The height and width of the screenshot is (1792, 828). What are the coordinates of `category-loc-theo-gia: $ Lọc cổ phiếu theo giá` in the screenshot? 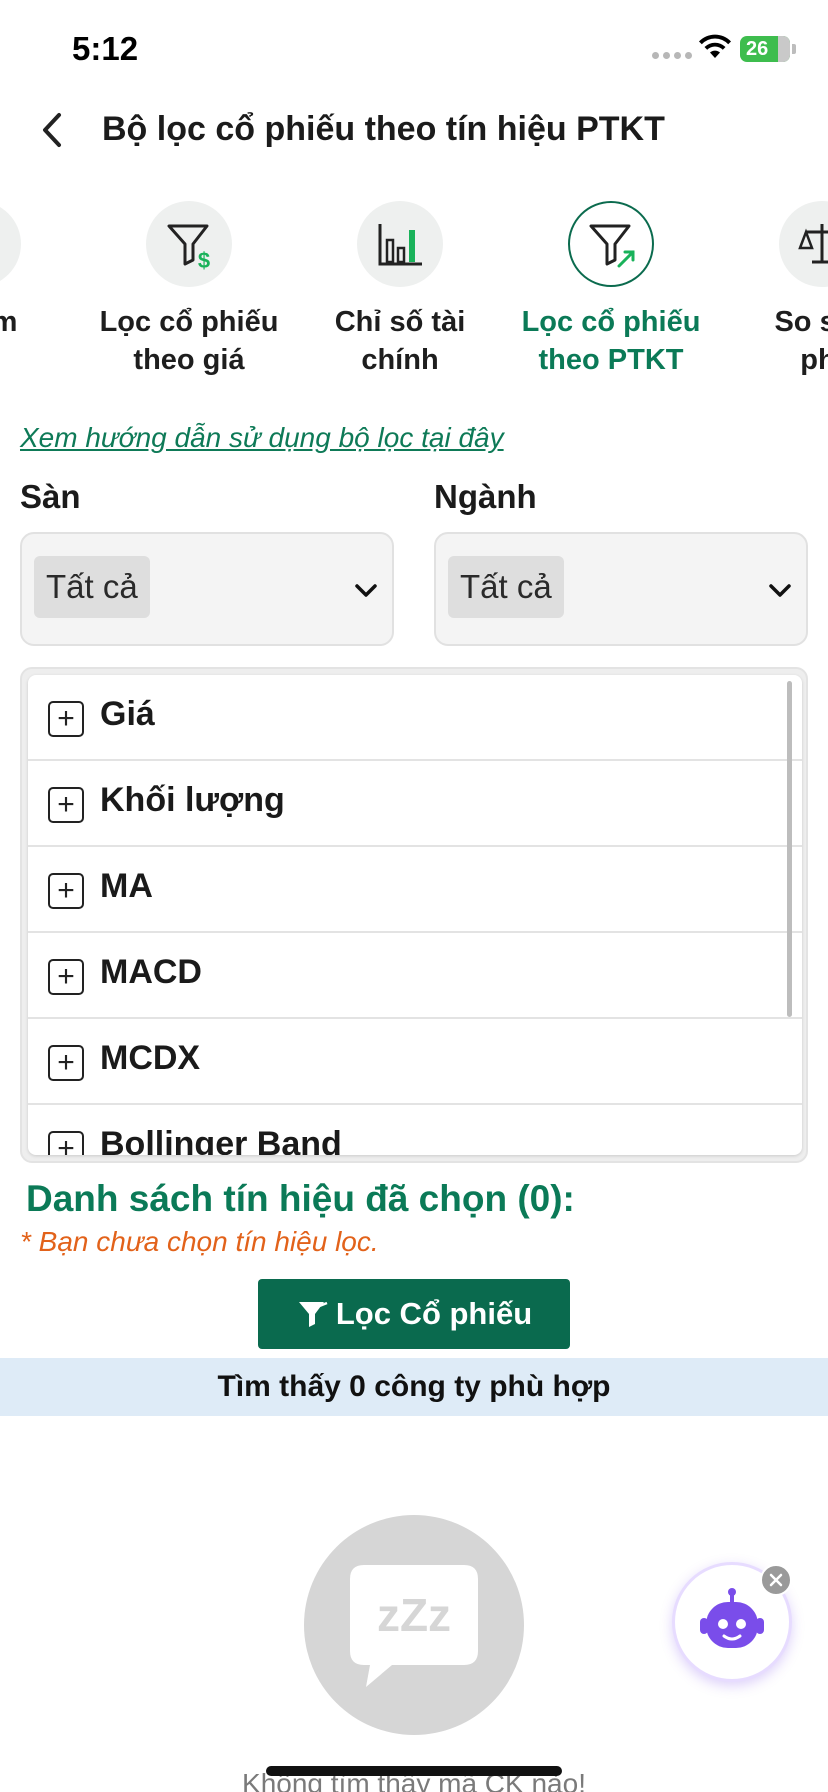 It's located at (189, 287).